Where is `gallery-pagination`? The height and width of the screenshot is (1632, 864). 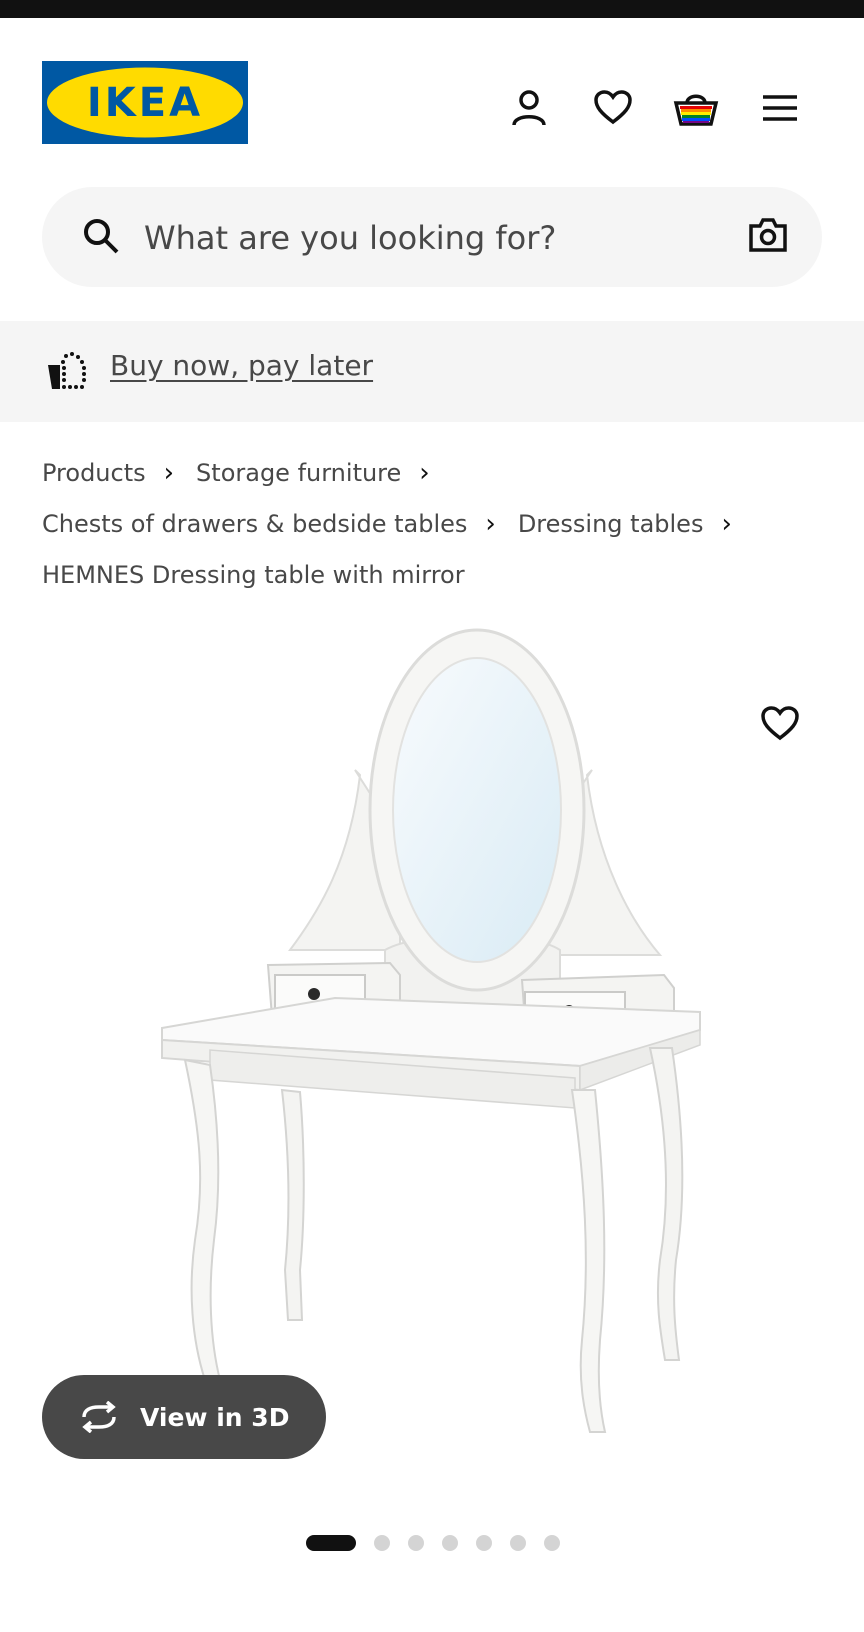 gallery-pagination is located at coordinates (442, 1543).